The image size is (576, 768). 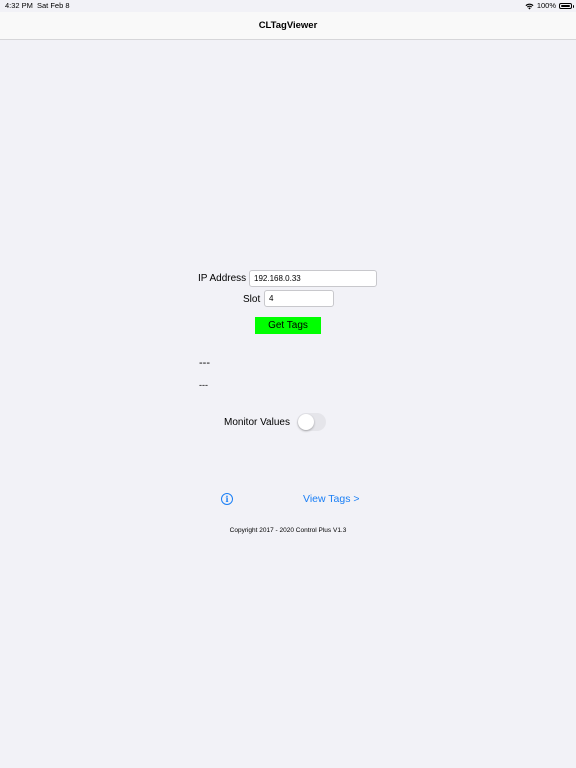 I want to click on ip-address-label: IP Address, so click(x=222, y=278).